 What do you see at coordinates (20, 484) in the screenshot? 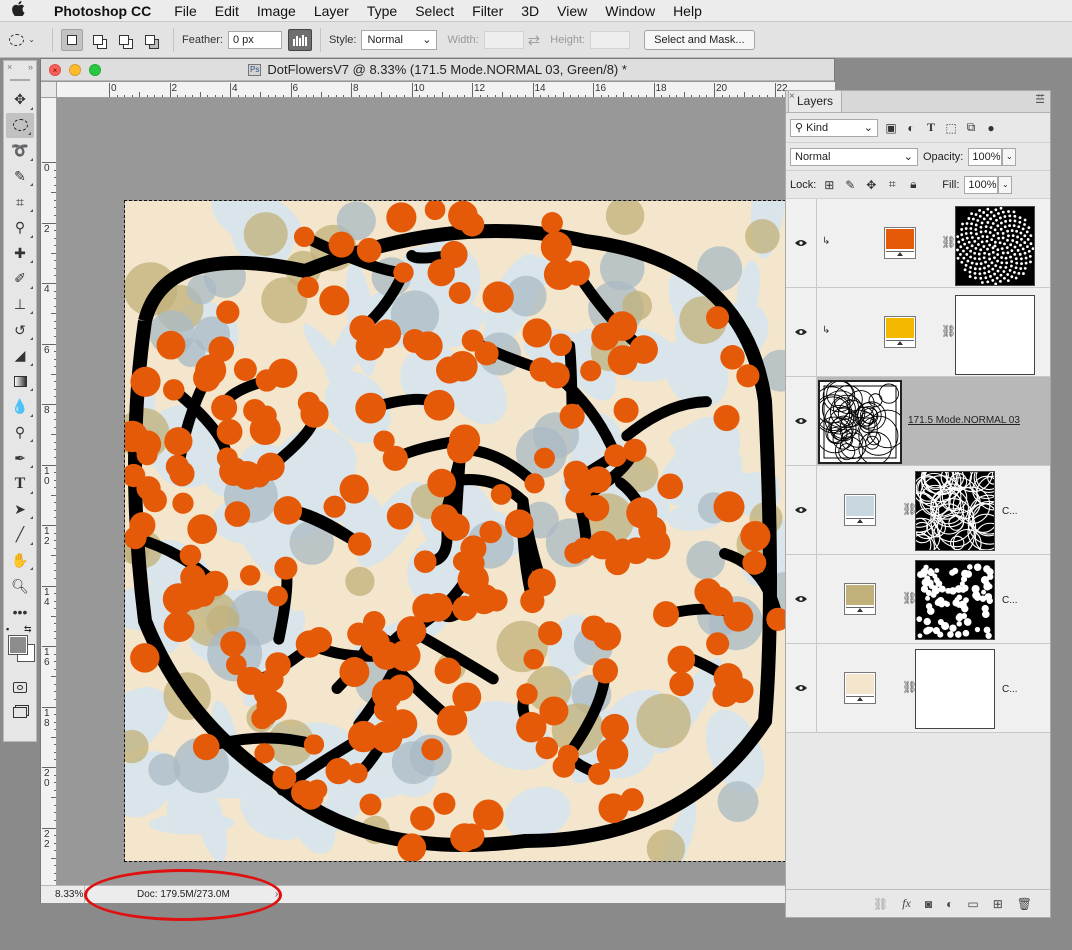
I see `type-tool: T` at bounding box center [20, 484].